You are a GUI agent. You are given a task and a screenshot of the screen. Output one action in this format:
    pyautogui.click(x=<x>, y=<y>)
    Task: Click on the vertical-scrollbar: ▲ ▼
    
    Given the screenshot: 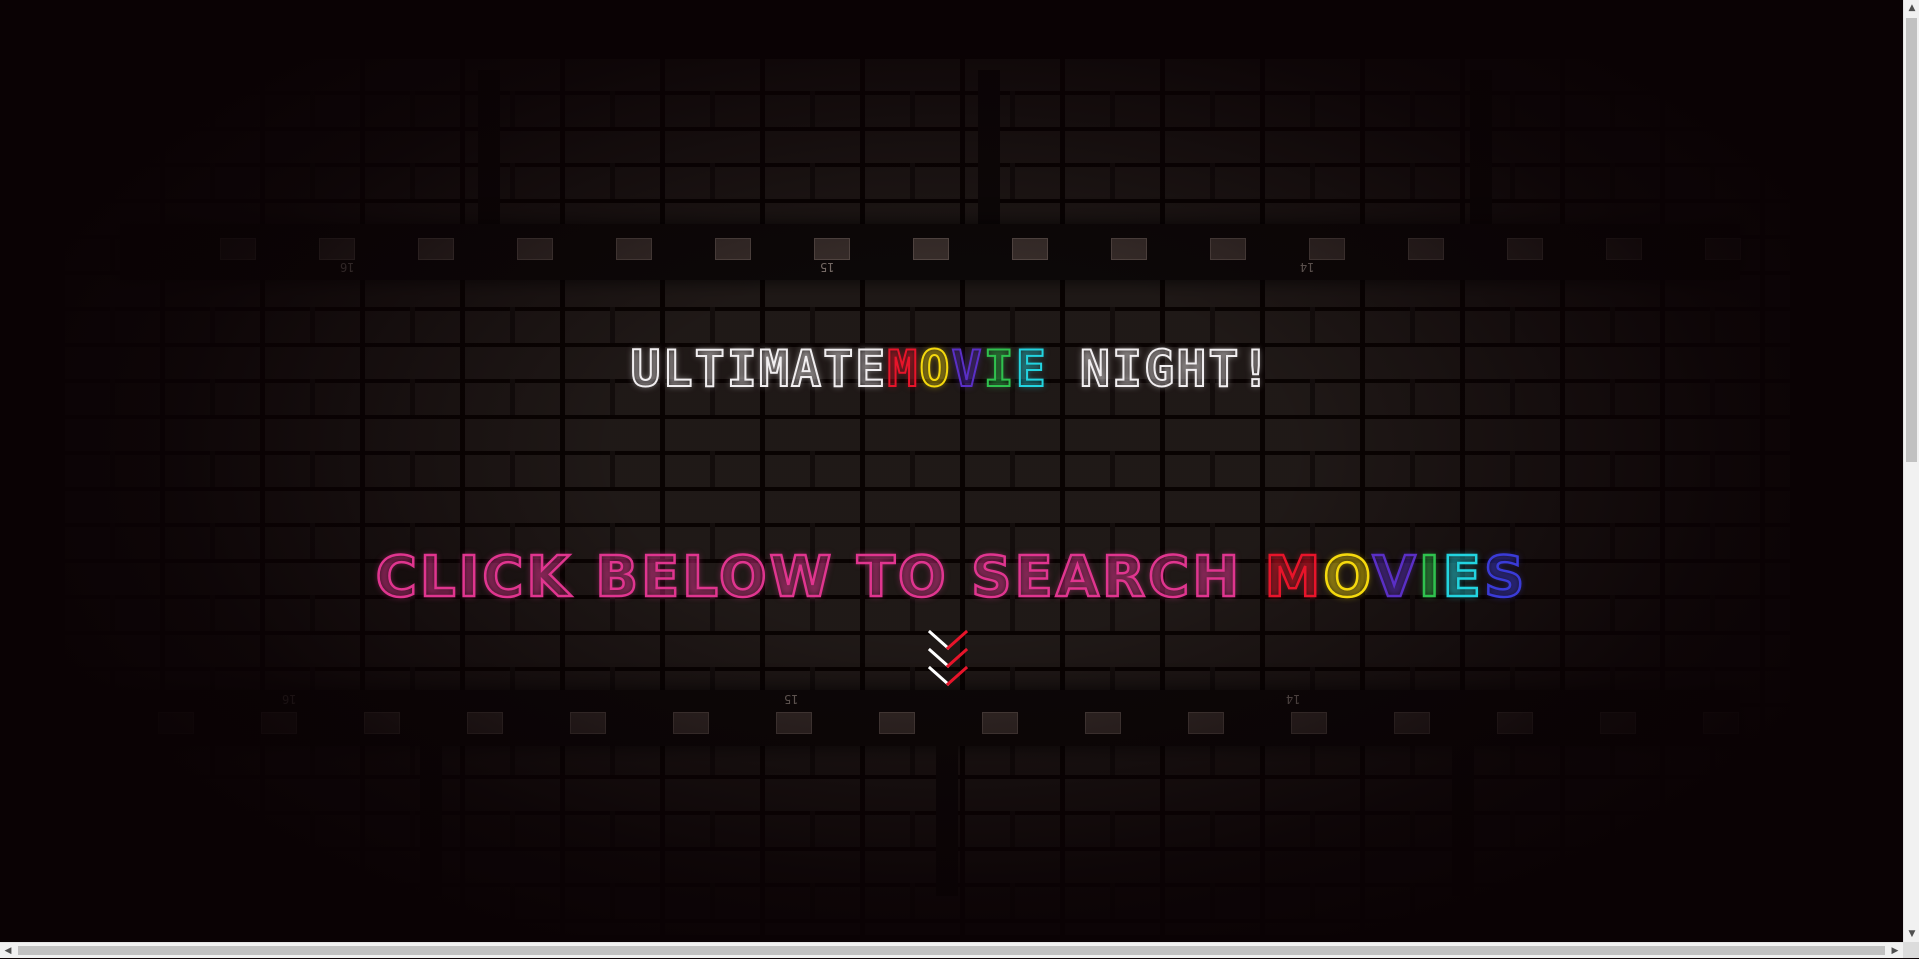 What is the action you would take?
    pyautogui.click(x=1911, y=471)
    